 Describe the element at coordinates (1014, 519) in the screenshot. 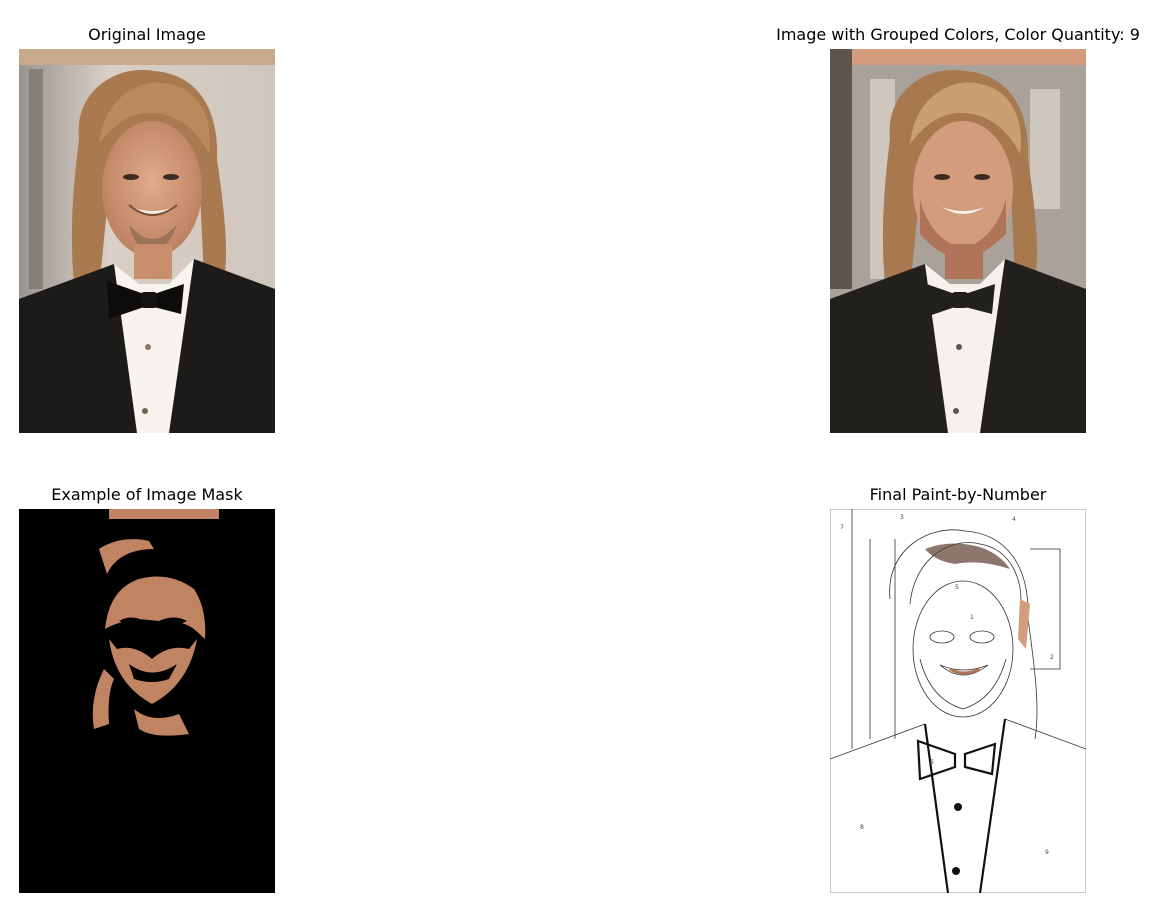

I see `region-number: 4` at that location.